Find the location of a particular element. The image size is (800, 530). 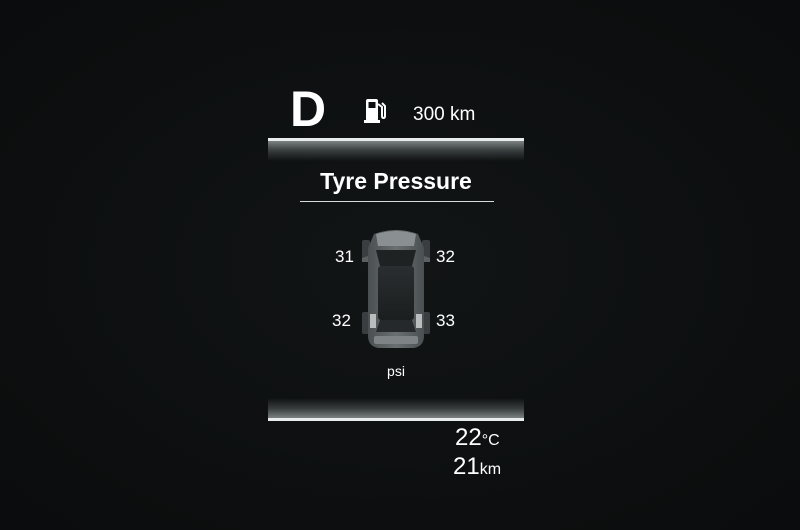

title-underline is located at coordinates (397, 201).